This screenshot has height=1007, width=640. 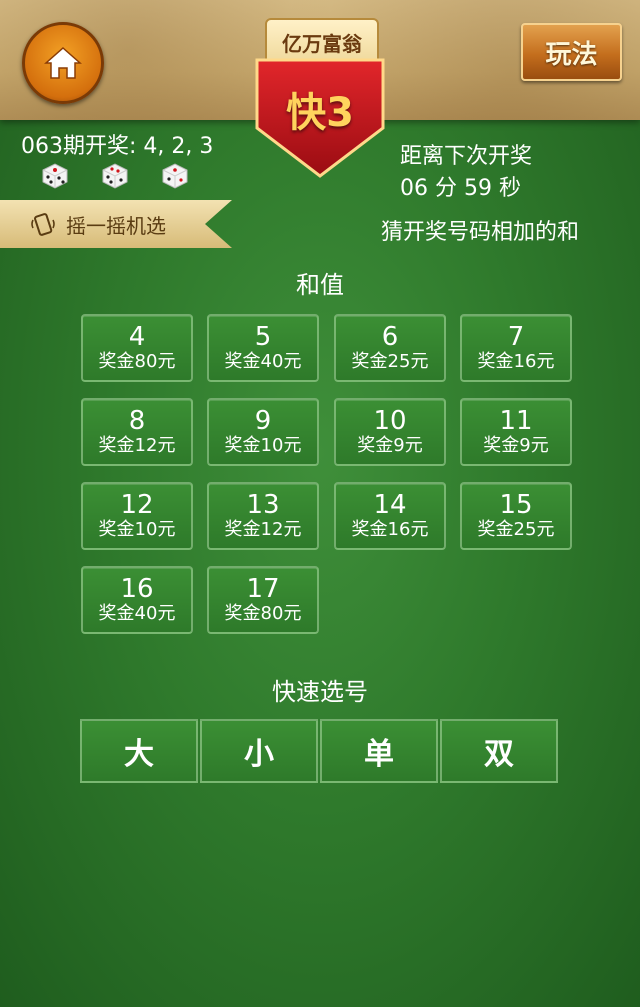 What do you see at coordinates (516, 505) in the screenshot?
I see `sum-value: 15` at bounding box center [516, 505].